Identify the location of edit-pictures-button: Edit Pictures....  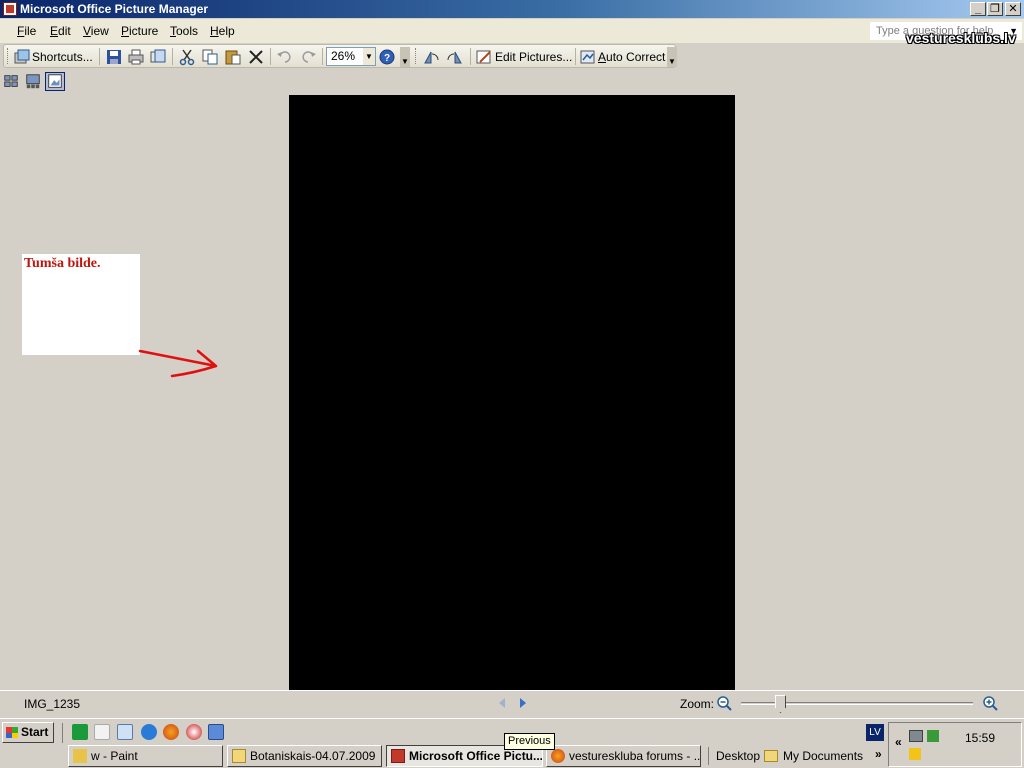
(533, 57).